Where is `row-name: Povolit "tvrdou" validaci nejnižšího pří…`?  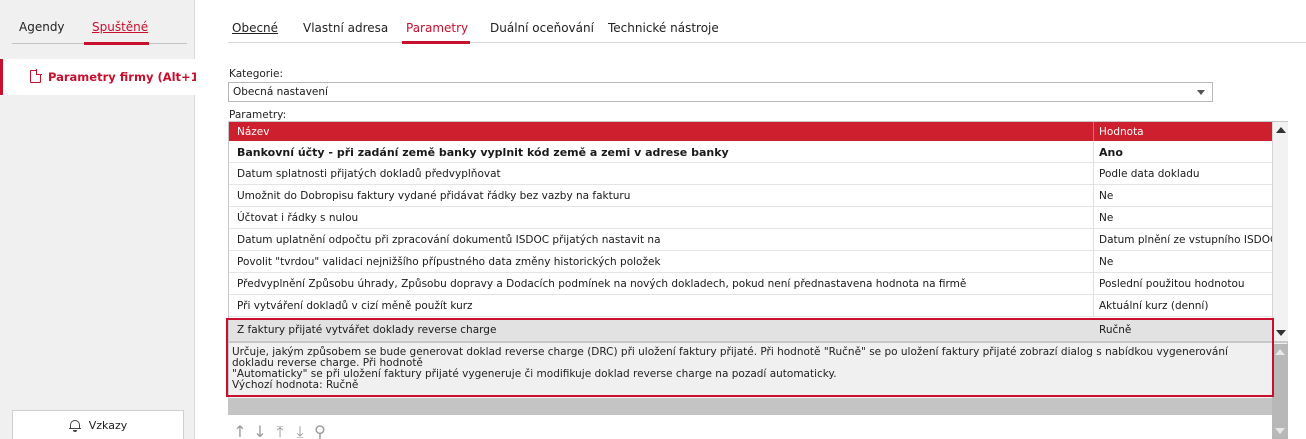 row-name: Povolit "tvrdou" validaci nejnižšího pří… is located at coordinates (449, 262).